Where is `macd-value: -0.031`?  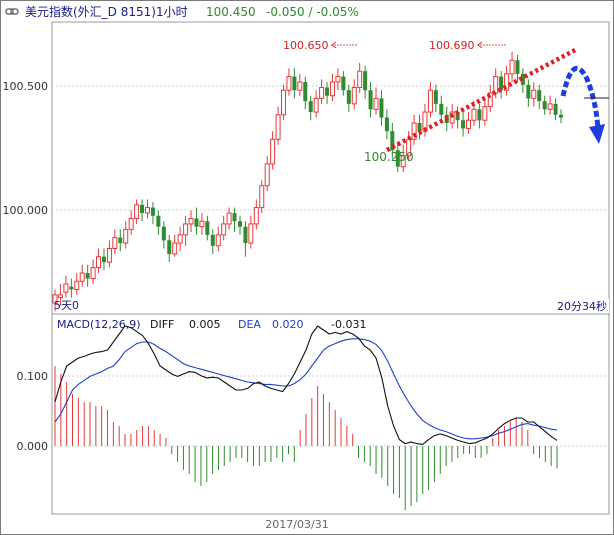
macd-value: -0.031 is located at coordinates (348, 324).